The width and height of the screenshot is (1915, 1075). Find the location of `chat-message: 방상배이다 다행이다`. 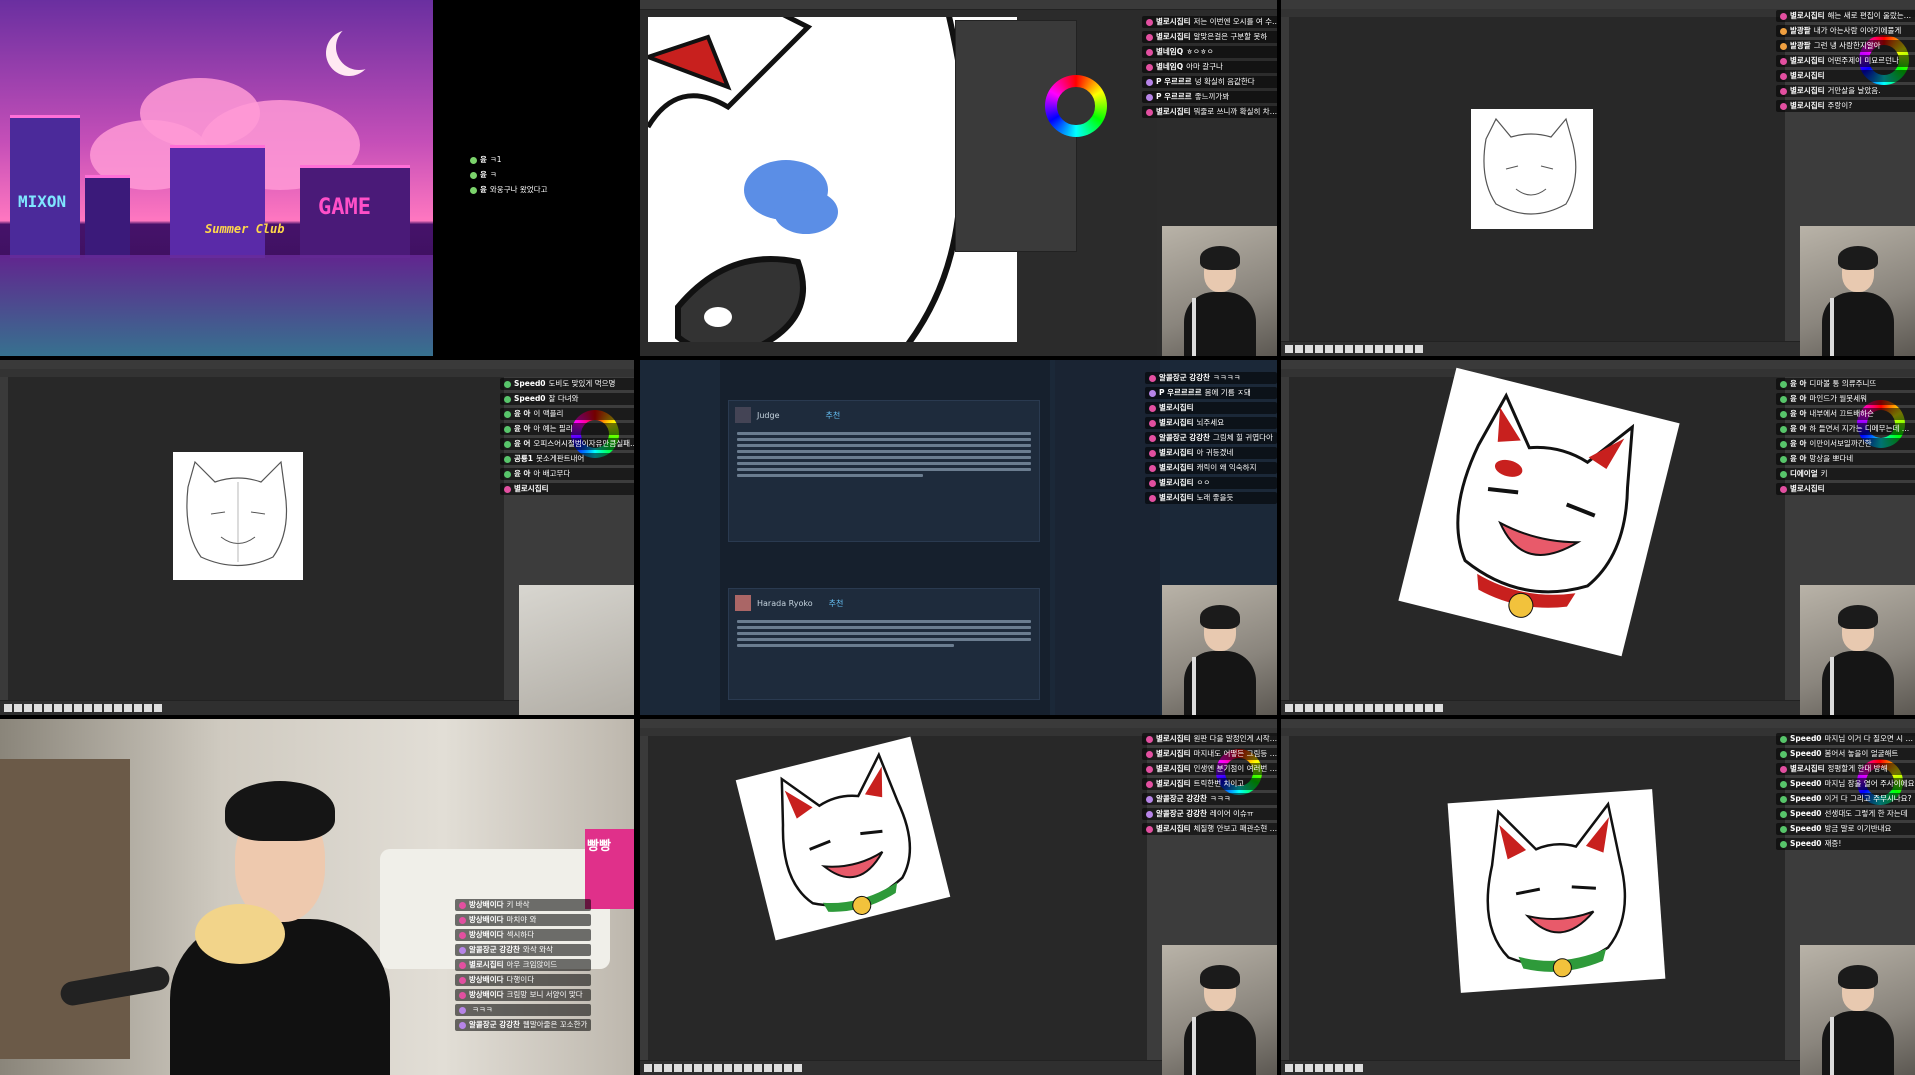

chat-message: 방상배이다 다행이다 is located at coordinates (523, 980).